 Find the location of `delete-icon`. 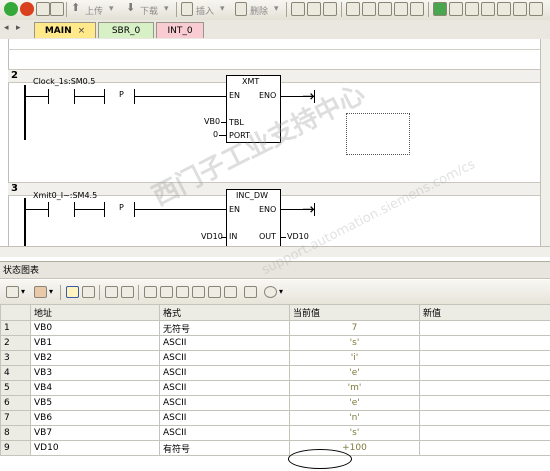

delete-icon is located at coordinates (241, 9).